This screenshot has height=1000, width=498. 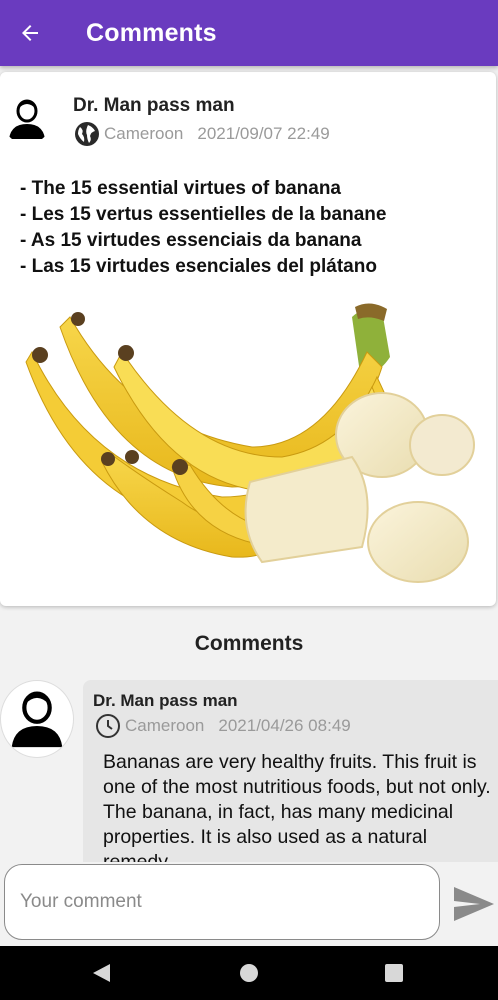 What do you see at coordinates (108, 726) in the screenshot?
I see `clock-icon` at bounding box center [108, 726].